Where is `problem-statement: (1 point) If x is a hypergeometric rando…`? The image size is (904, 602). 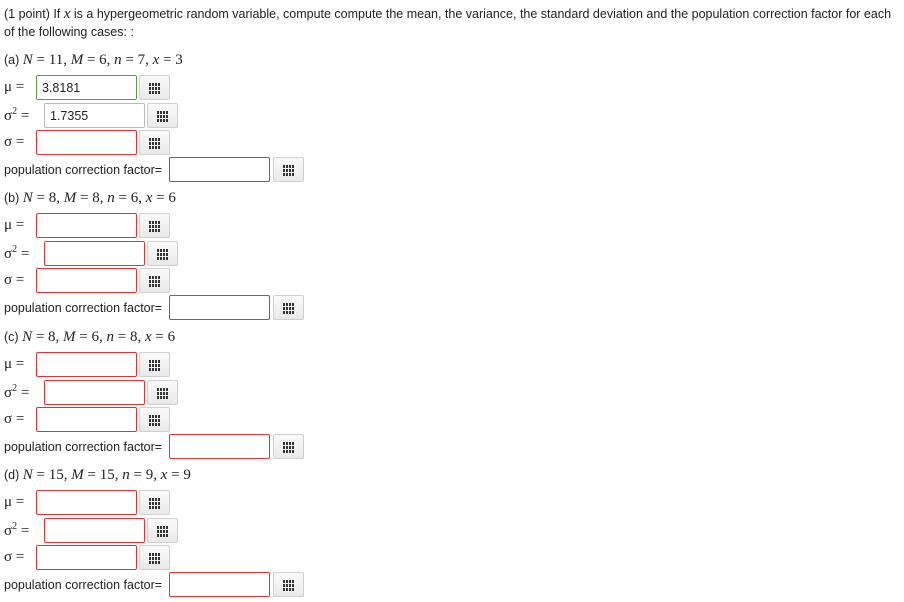 problem-statement: (1 point) If x is a hypergeometric rando… is located at coordinates (452, 23).